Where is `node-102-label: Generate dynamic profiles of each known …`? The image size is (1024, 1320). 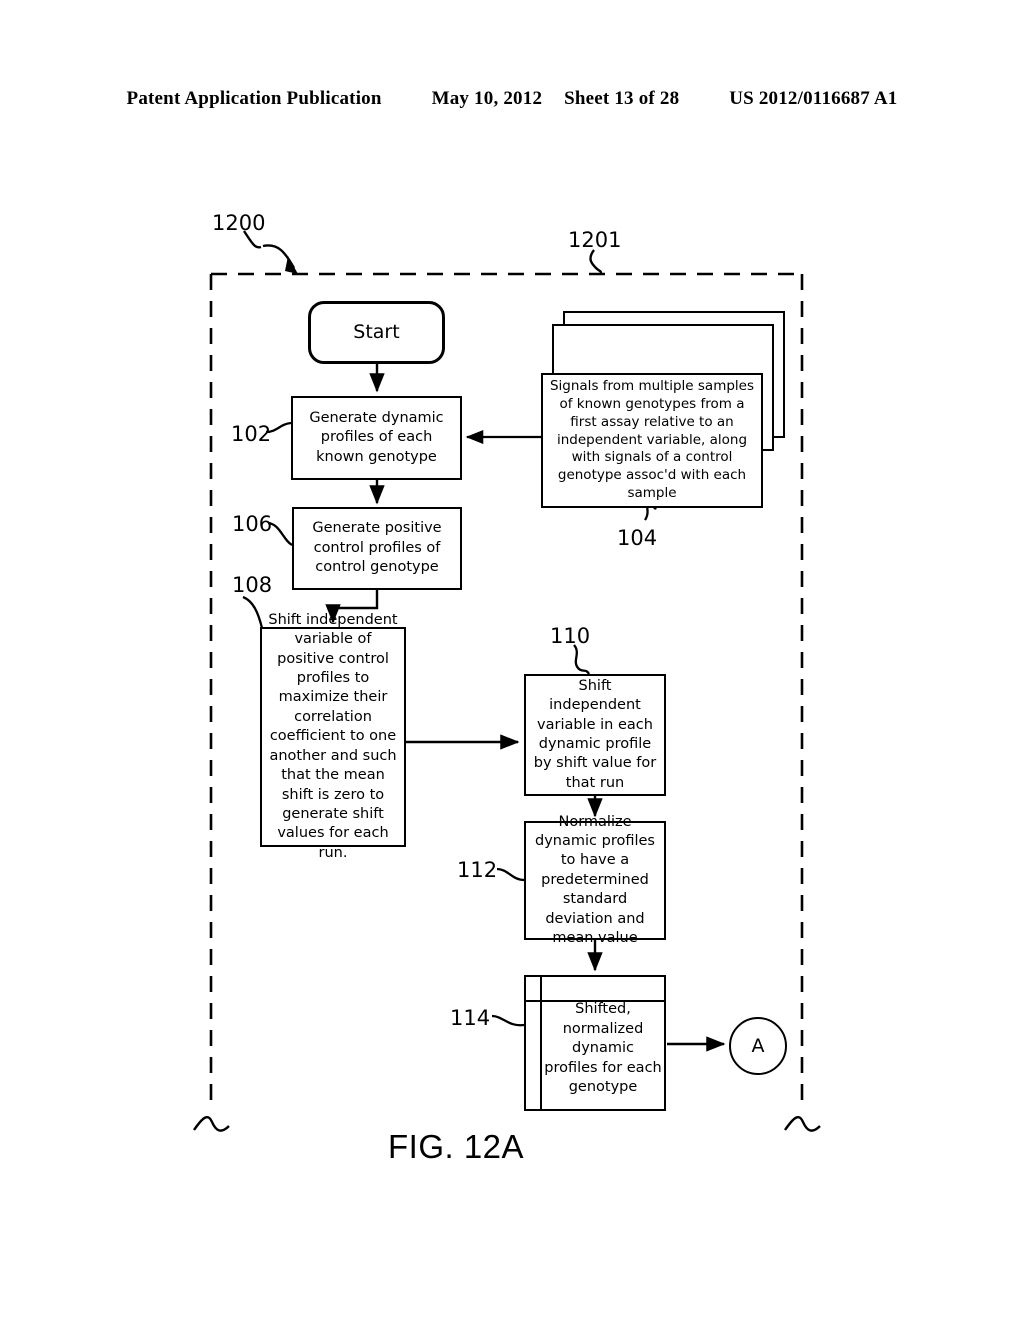
node-102-label: Generate dynamic profiles of each known … is located at coordinates (376, 437).